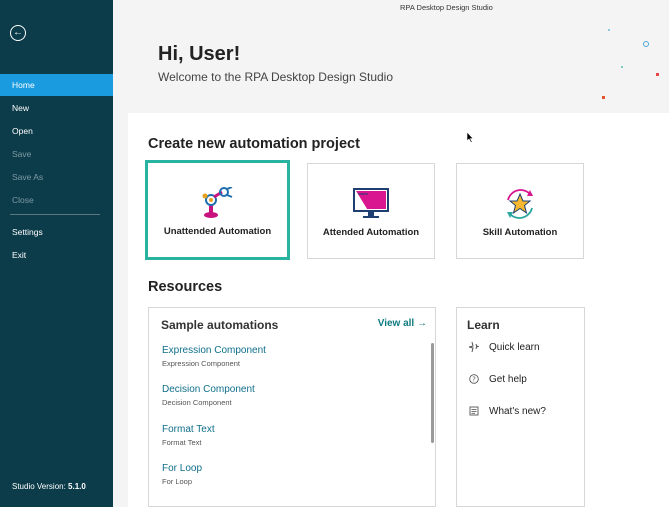 Image resolution: width=669 pixels, height=507 pixels. Describe the element at coordinates (446, 7) in the screenshot. I see `window-title: RPA Desktop Design Studio` at that location.